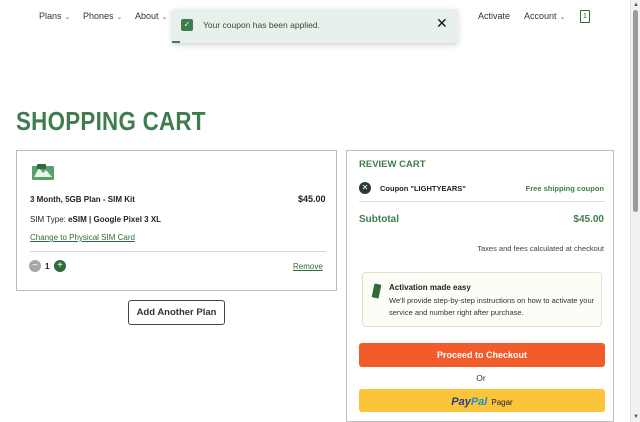 The image size is (640, 422). Describe the element at coordinates (540, 248) in the screenshot. I see `taxes-note: Taxes and fees calculated at checkout` at that location.